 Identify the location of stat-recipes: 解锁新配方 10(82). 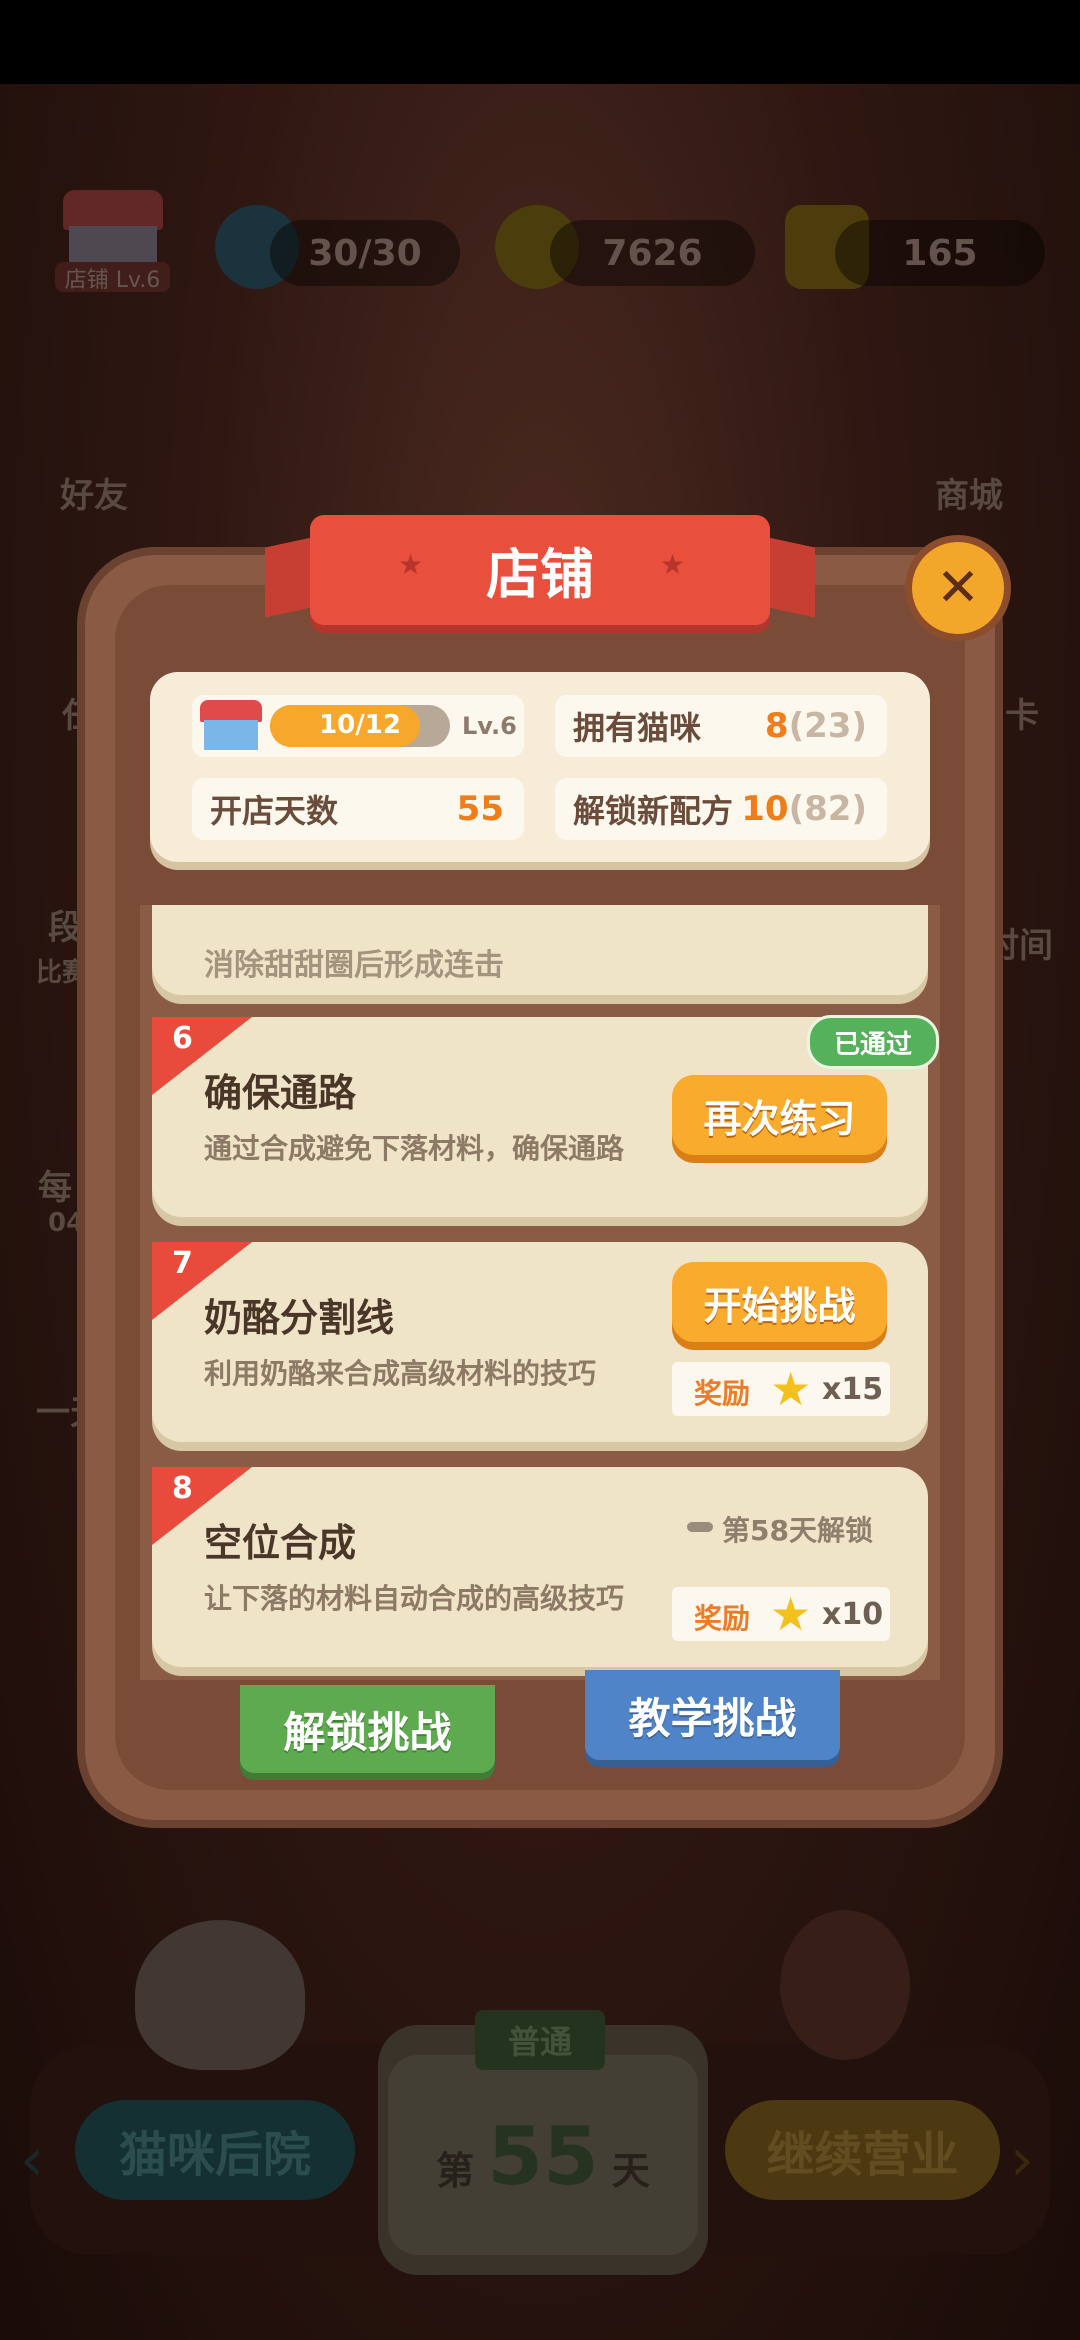
(721, 809).